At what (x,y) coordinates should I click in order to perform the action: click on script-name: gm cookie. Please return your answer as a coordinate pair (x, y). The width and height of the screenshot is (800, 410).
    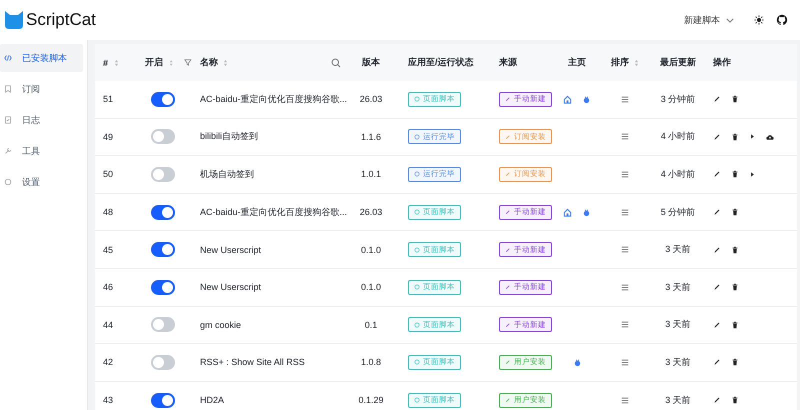
    Looking at the image, I should click on (221, 325).